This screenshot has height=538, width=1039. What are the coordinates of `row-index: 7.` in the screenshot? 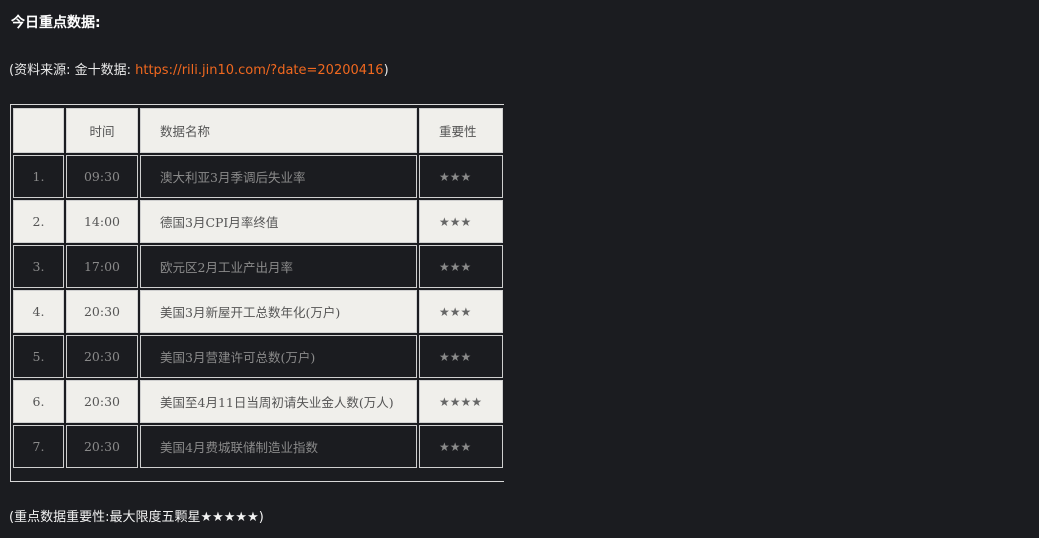 It's located at (38, 446).